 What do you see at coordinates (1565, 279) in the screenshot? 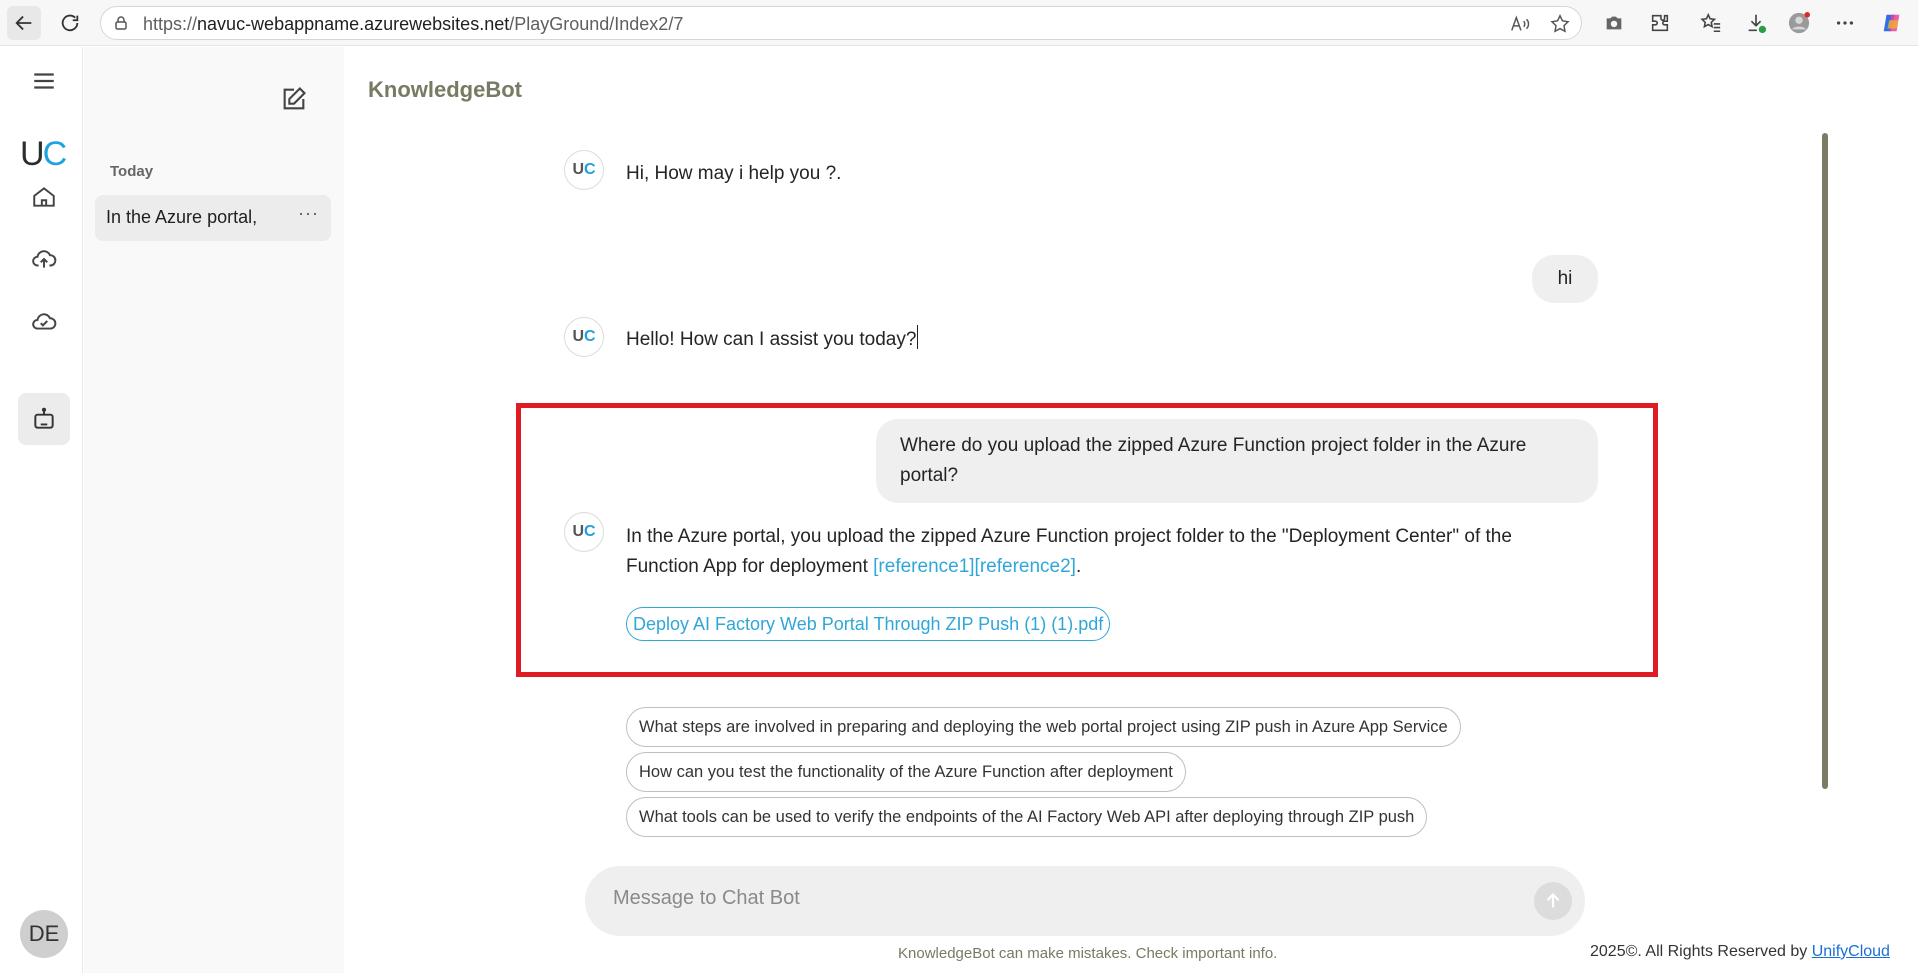
I see `user-message: hi` at bounding box center [1565, 279].